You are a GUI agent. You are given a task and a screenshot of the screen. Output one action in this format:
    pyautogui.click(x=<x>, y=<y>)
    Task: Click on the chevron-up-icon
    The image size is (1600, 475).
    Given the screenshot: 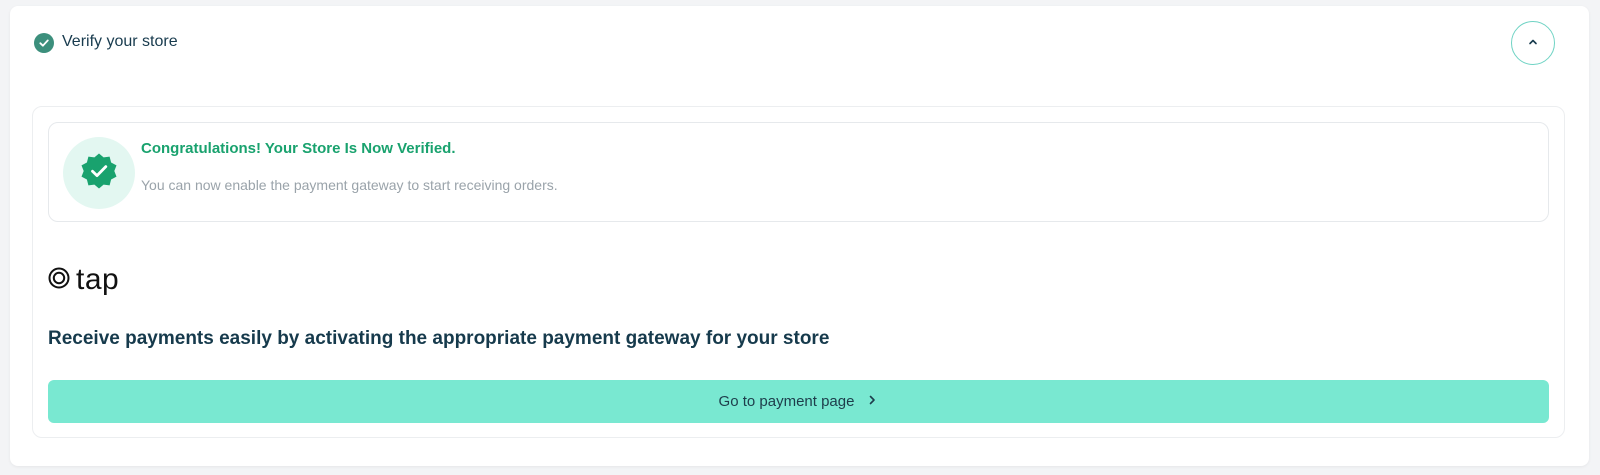 What is the action you would take?
    pyautogui.click(x=1533, y=43)
    